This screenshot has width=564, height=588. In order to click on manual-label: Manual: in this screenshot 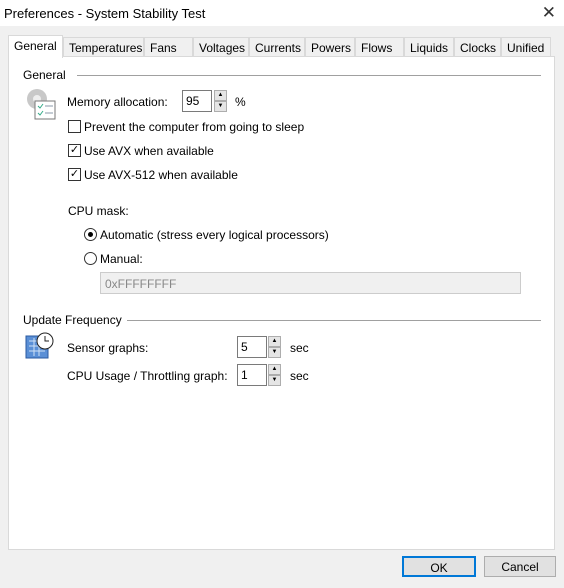, I will do `click(121, 259)`.